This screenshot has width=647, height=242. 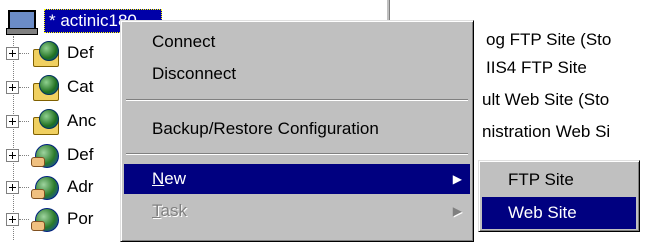 What do you see at coordinates (545, 100) in the screenshot?
I see `list-item: ult Web Site (Sto` at bounding box center [545, 100].